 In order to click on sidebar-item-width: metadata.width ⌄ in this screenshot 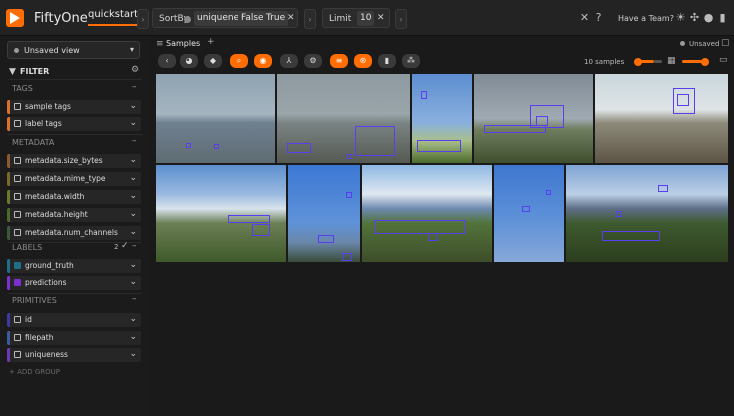, I will do `click(74, 197)`.